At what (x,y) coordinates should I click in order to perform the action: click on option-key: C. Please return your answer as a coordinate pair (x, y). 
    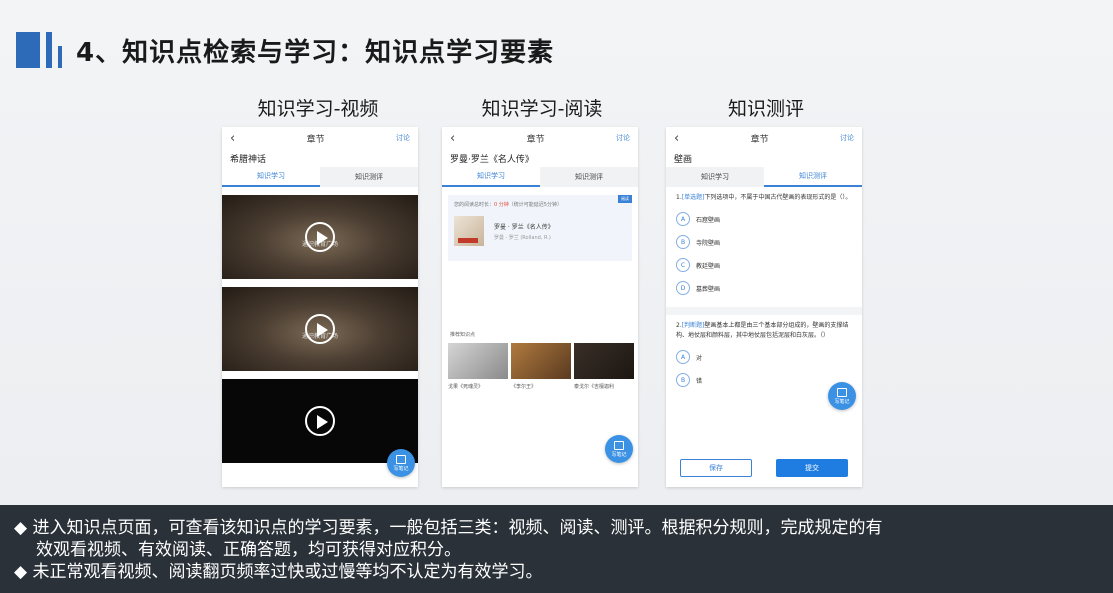
    Looking at the image, I should click on (683, 265).